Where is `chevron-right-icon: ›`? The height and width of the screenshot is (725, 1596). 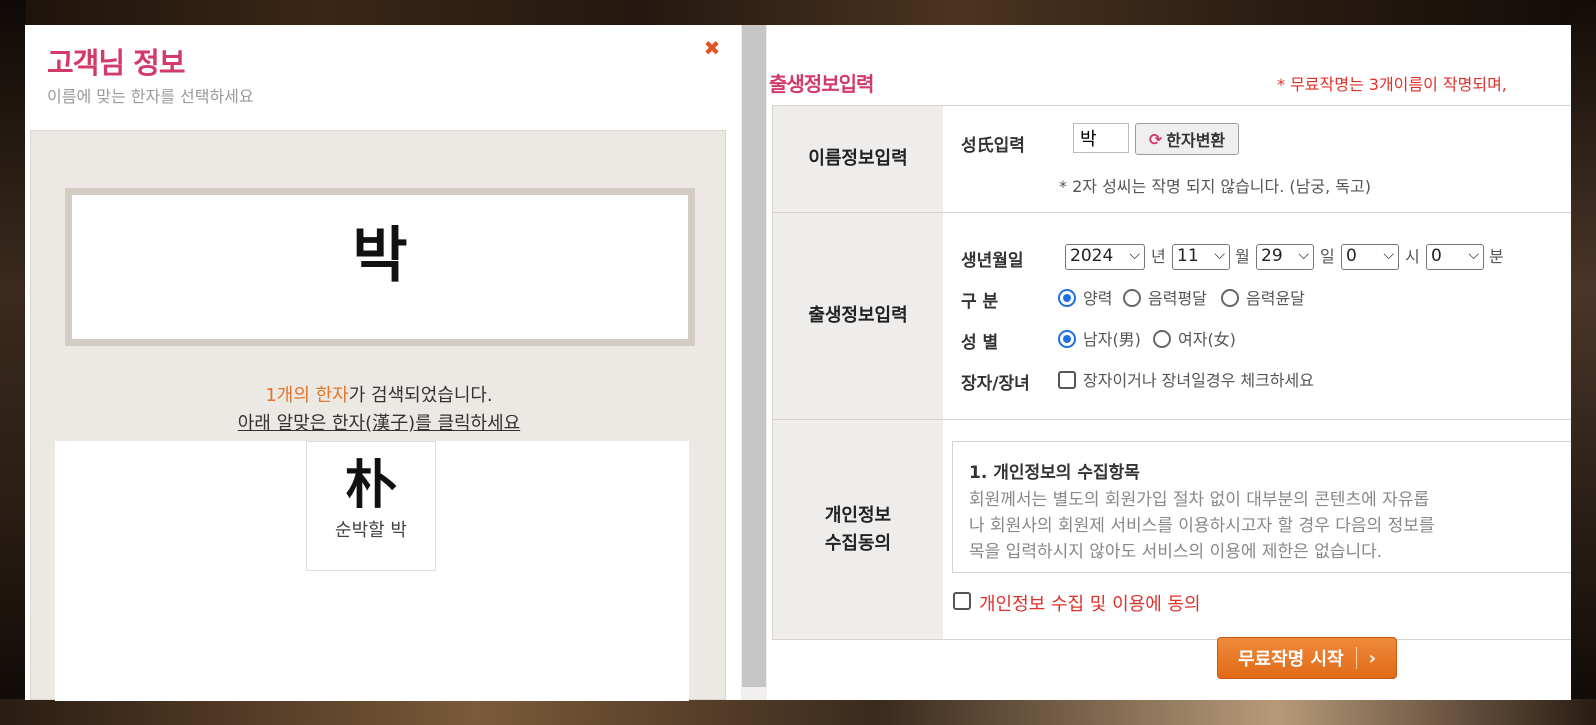
chevron-right-icon: › is located at coordinates (1372, 658).